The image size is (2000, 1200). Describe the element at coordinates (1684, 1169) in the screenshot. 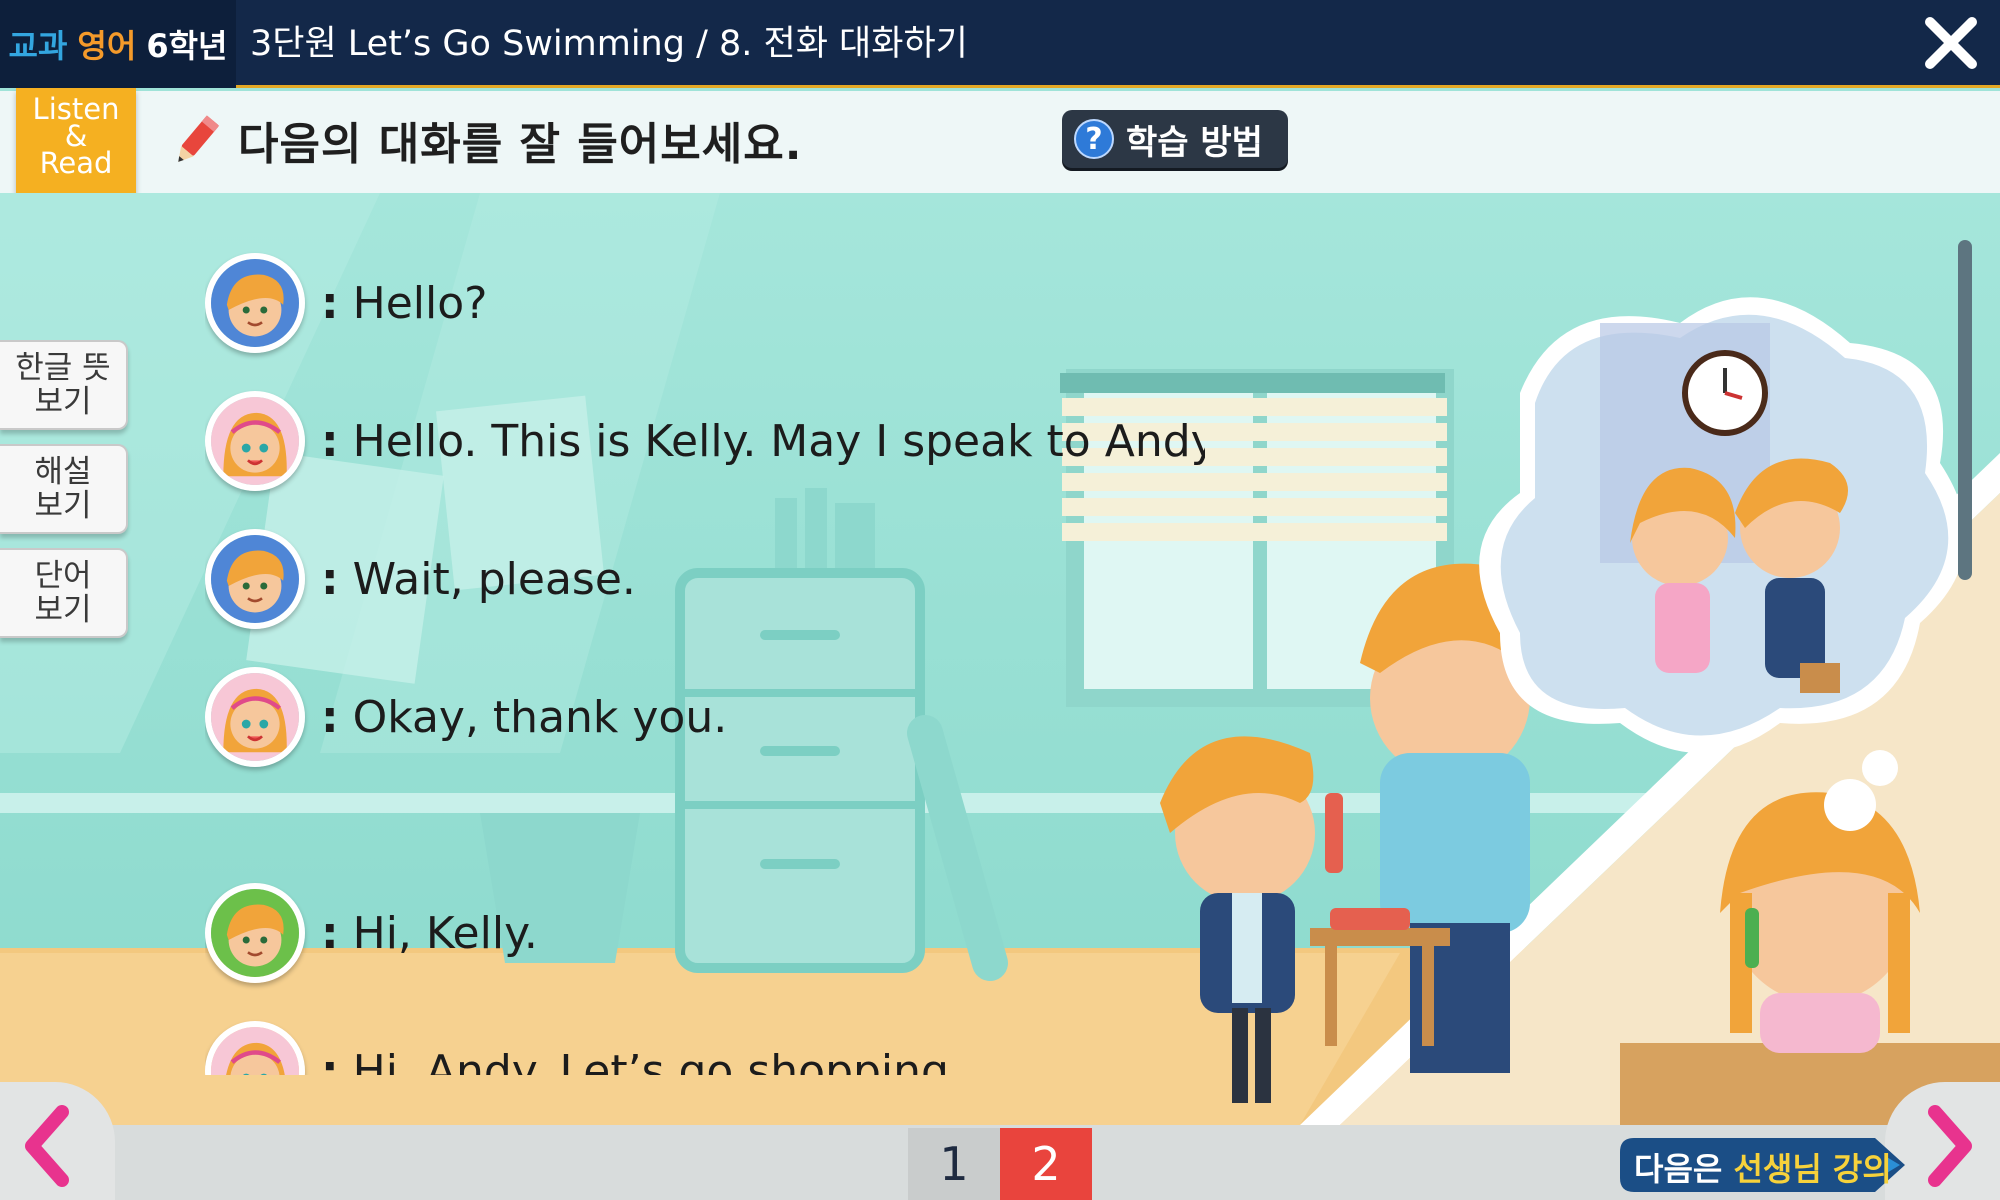

I see `next-lecture-prefix: 다음은` at that location.